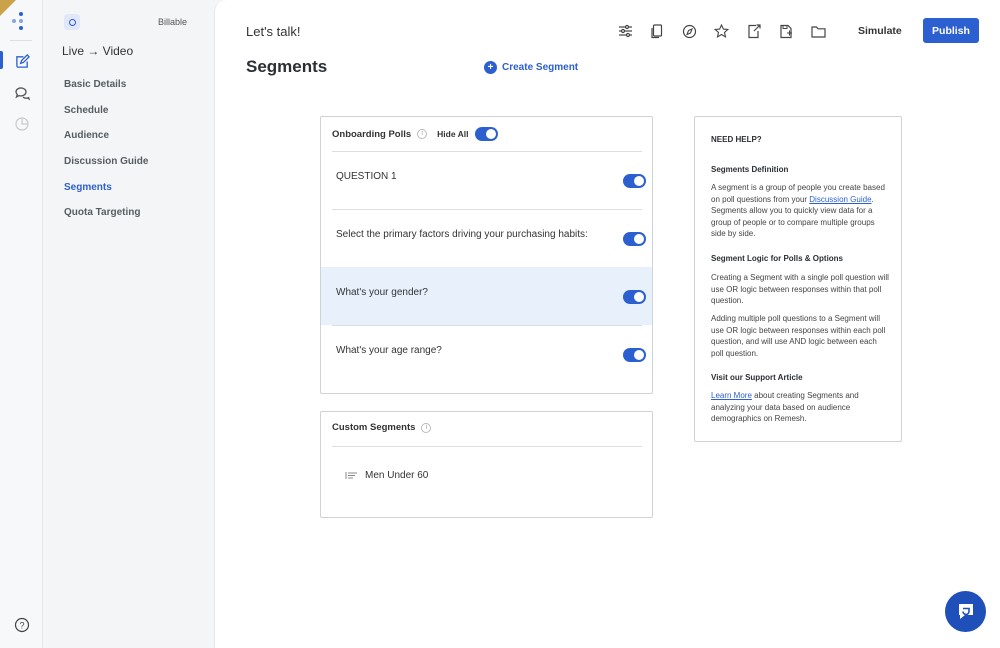 This screenshot has height=648, width=1000. Describe the element at coordinates (72, 22) in the screenshot. I see `billable-icon` at that location.